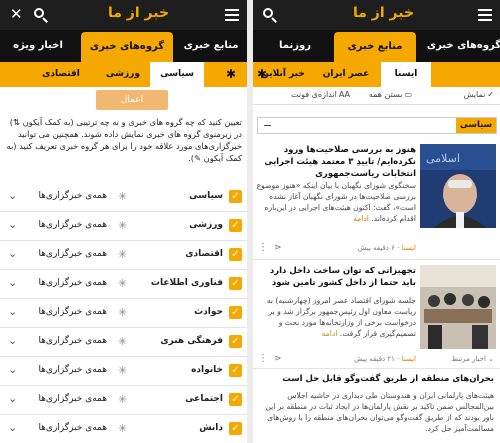 The image size is (500, 443). Describe the element at coordinates (479, 94) in the screenshot. I see `display-toggle: ✓نمایش` at that location.